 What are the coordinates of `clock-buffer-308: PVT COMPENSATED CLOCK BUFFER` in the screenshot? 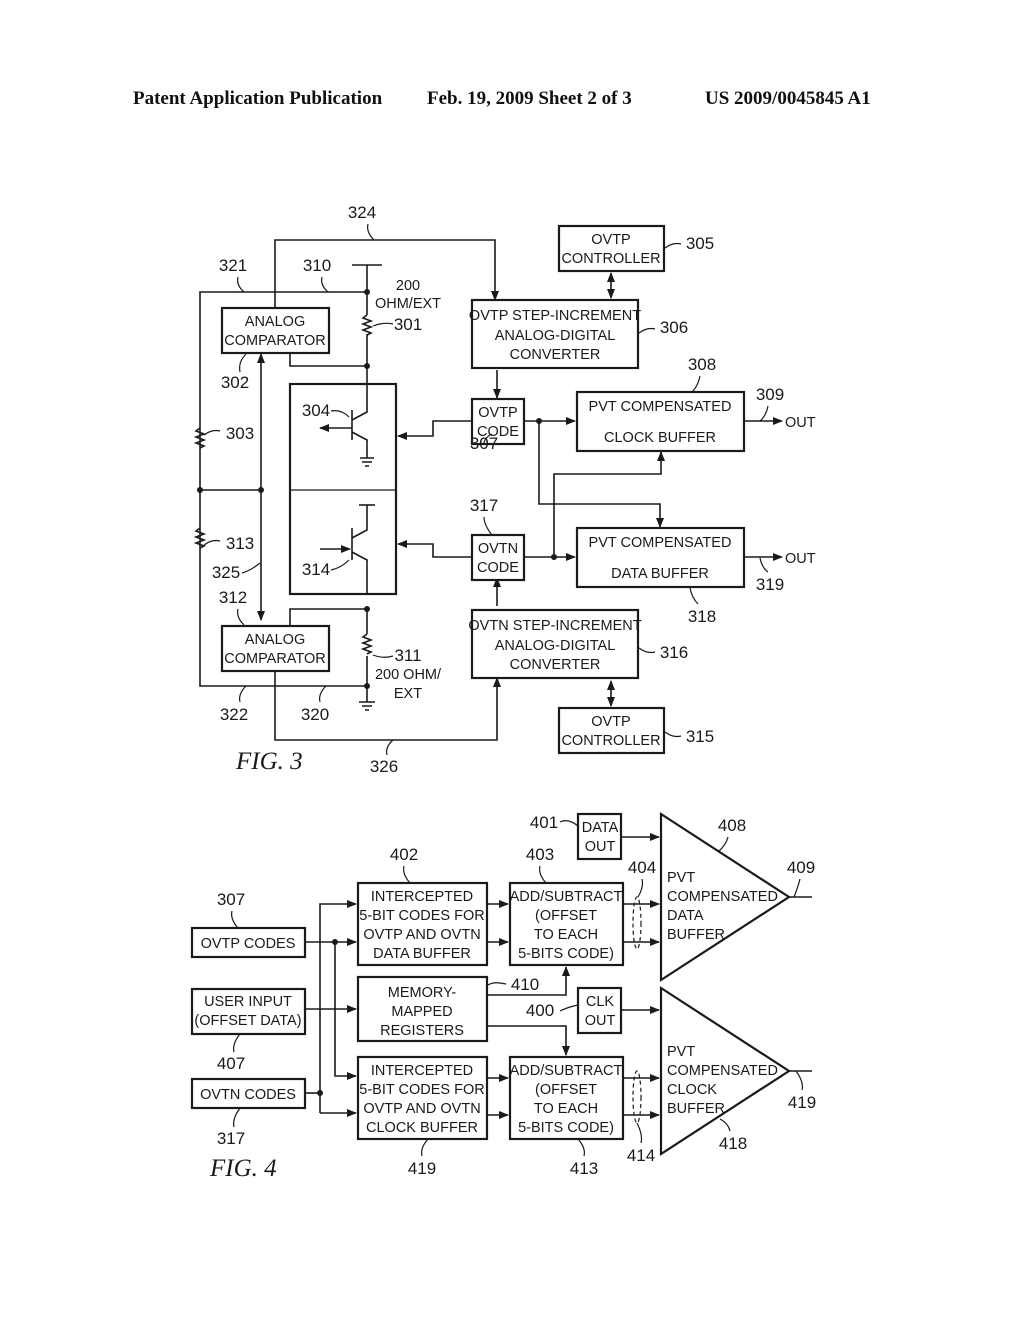 It's located at (660, 421).